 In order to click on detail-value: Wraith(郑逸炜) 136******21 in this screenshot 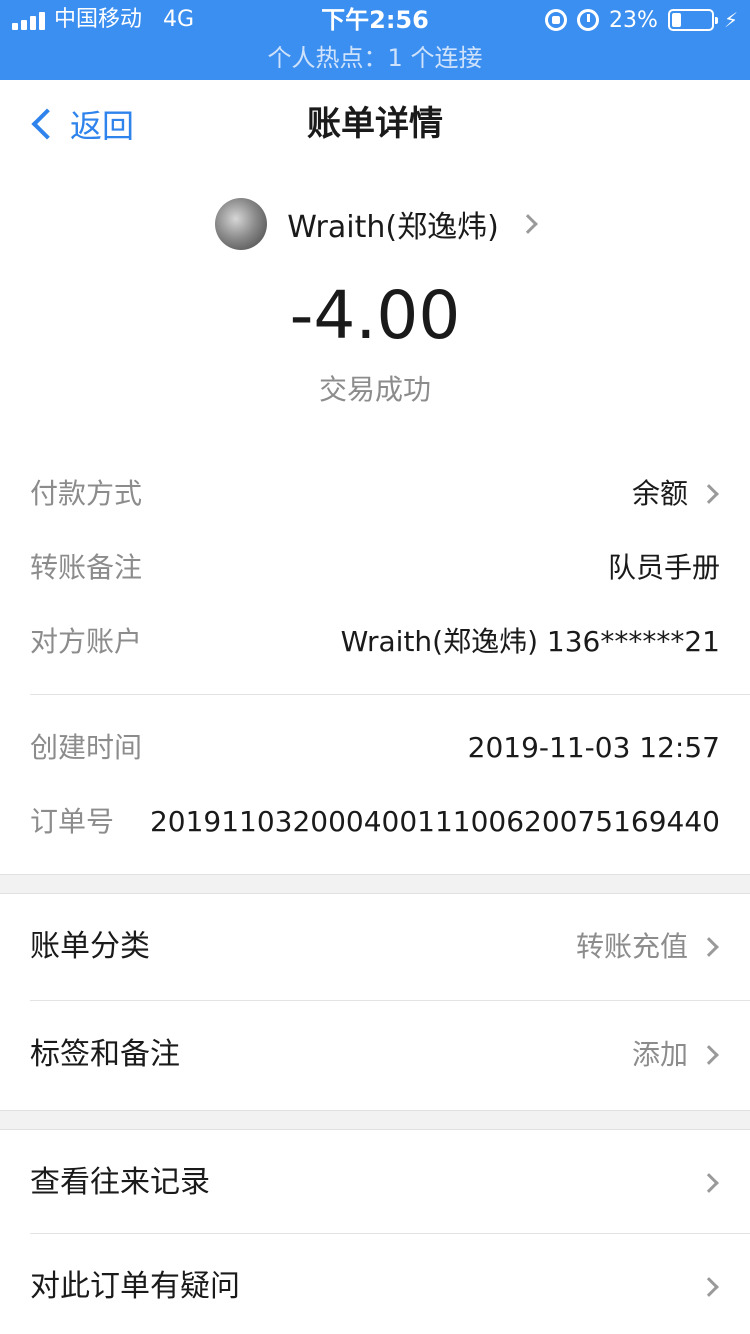, I will do `click(530, 641)`.